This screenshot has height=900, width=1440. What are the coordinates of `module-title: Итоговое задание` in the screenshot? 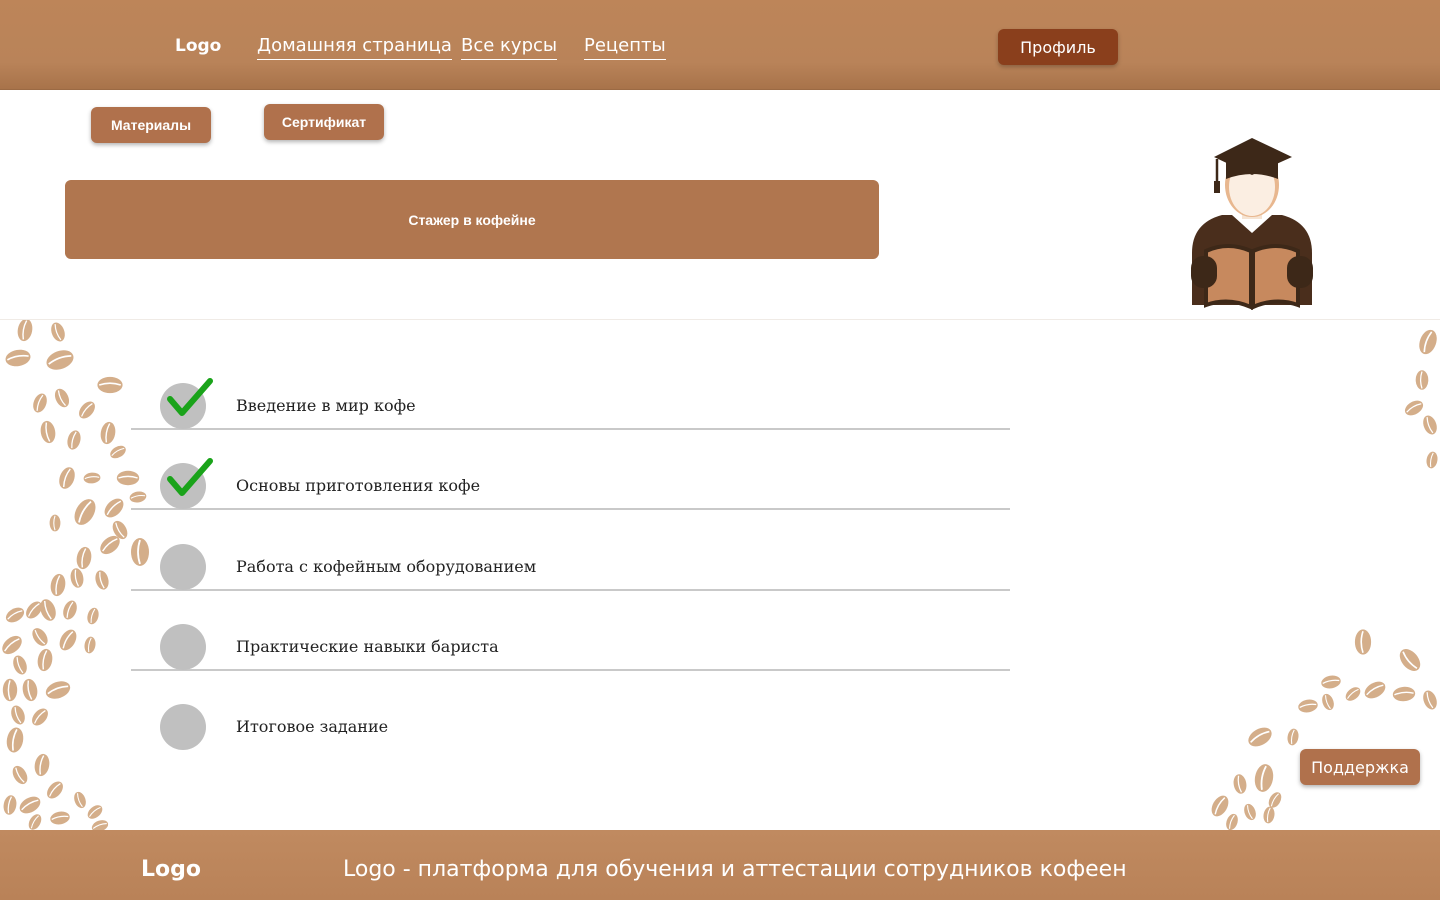 It's located at (312, 726).